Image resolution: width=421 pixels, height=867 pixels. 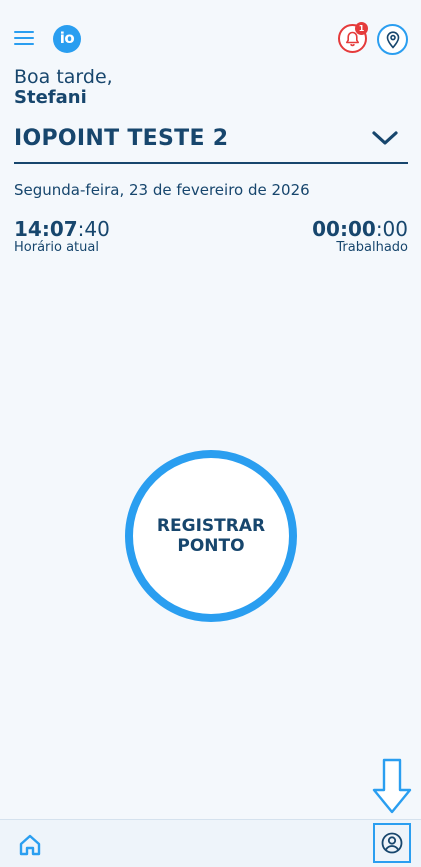 What do you see at coordinates (392, 786) in the screenshot?
I see `down-arrow-icon` at bounding box center [392, 786].